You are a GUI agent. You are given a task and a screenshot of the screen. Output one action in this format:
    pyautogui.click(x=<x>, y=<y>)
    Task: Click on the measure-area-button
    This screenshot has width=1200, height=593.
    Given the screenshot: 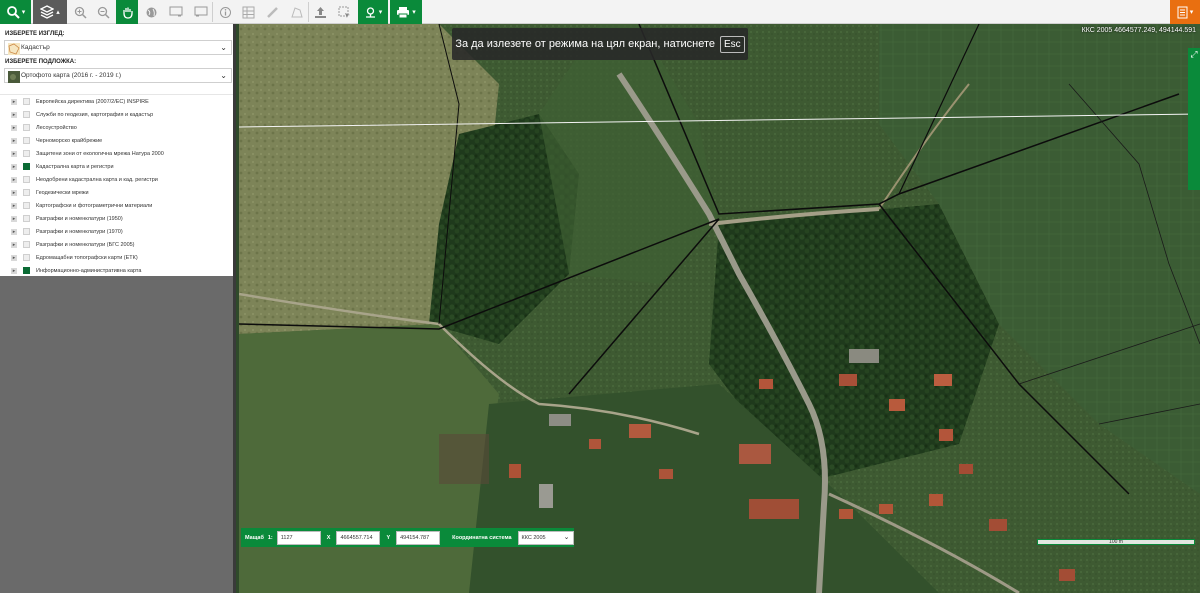 What is the action you would take?
    pyautogui.click(x=296, y=12)
    